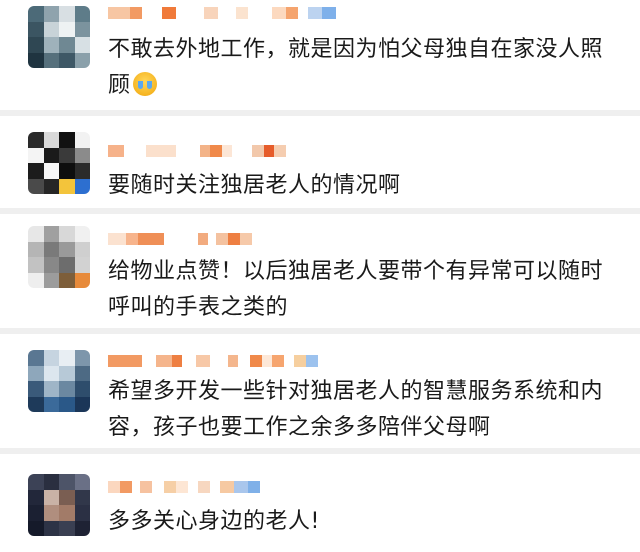 The image size is (640, 552). What do you see at coordinates (356, 409) in the screenshot?
I see `comment-text-content: 希望多开发一些针对独居老人的智慧服务系统和内容，孩子也要工作之余多多陪伴父母啊` at bounding box center [356, 409].